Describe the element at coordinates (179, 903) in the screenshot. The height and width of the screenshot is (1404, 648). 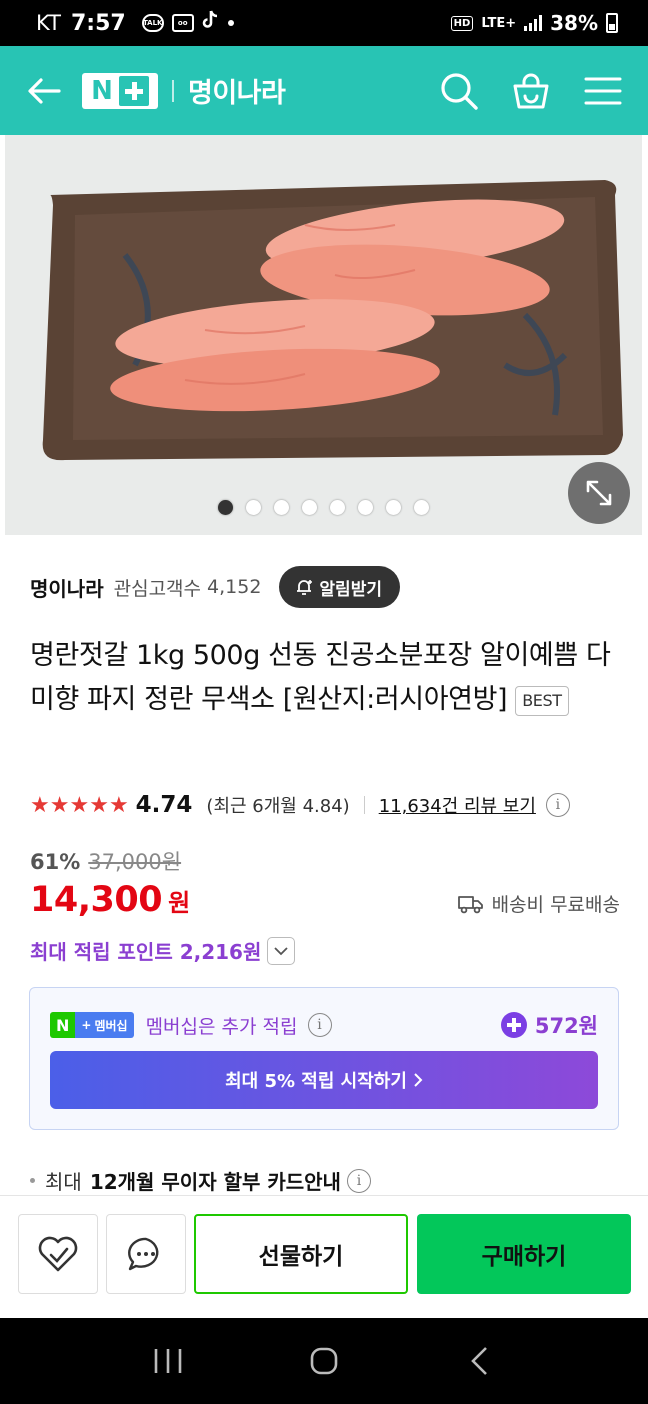
I see `currency-label: 원` at that location.